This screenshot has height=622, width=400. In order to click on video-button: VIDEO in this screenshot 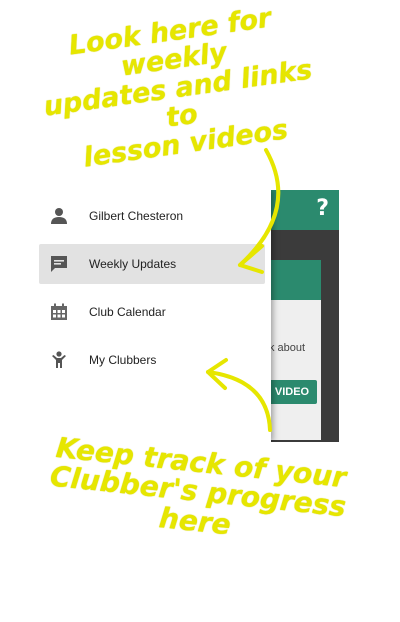, I will do `click(292, 392)`.